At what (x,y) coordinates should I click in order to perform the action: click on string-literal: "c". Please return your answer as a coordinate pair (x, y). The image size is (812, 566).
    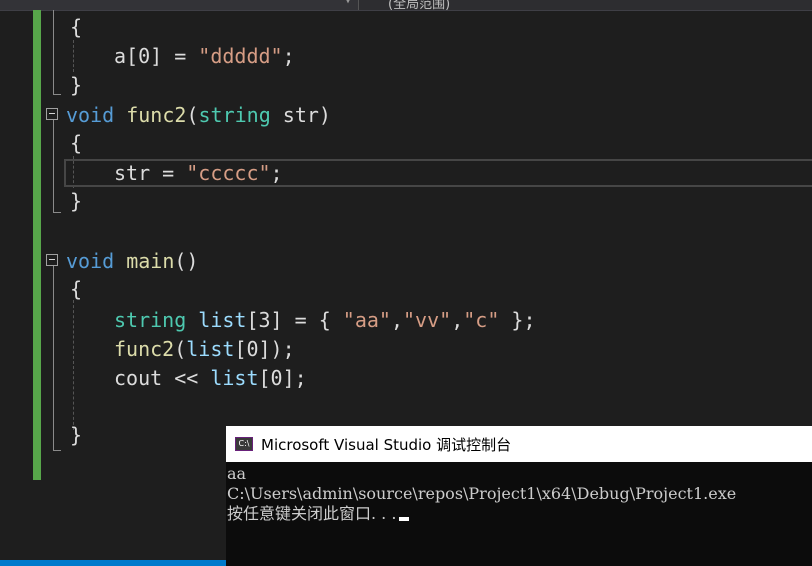
    Looking at the image, I should click on (481, 320).